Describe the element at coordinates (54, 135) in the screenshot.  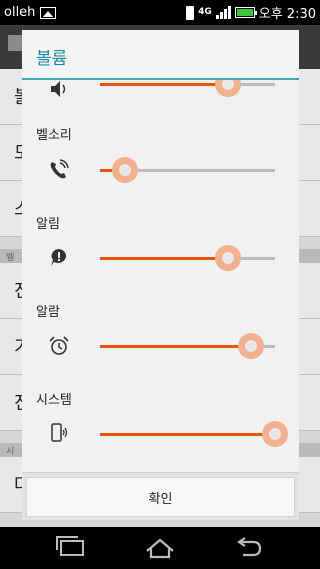
I see `slider-label: 벨소리` at that location.